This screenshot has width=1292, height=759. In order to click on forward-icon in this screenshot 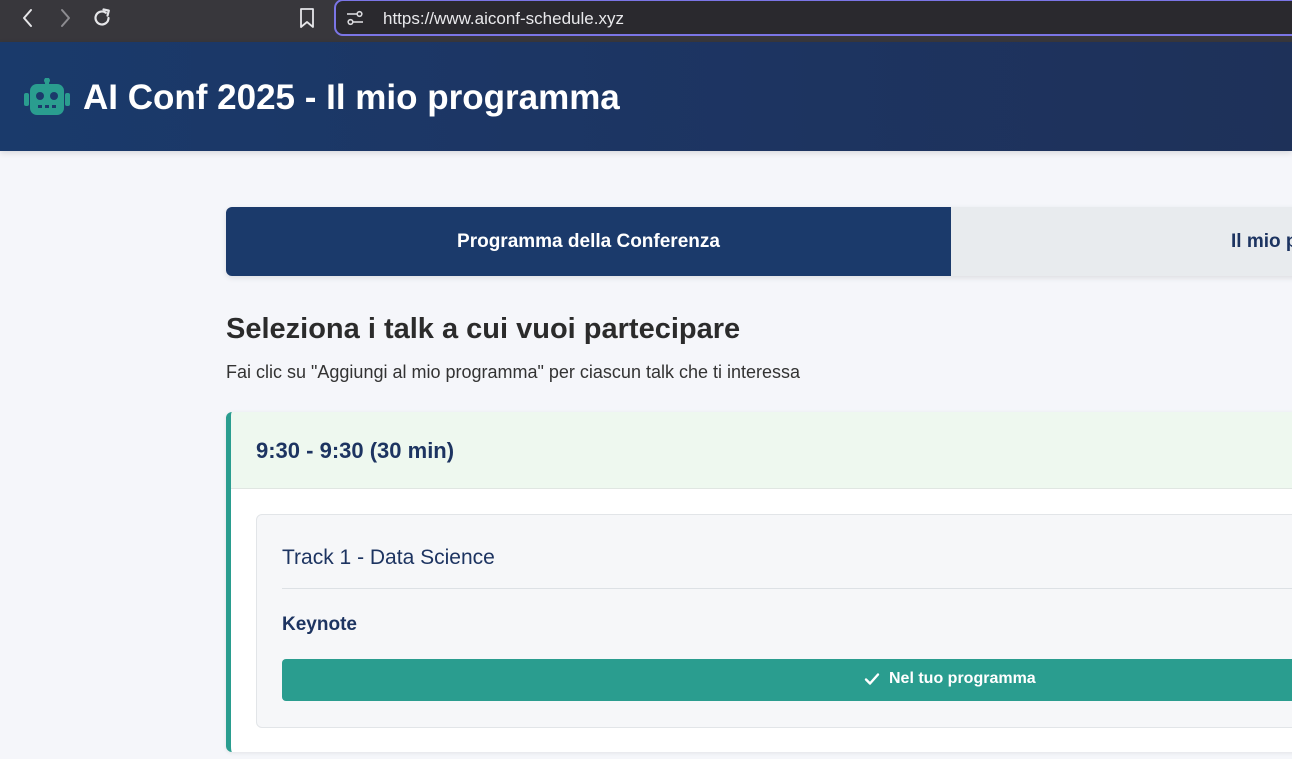, I will do `click(65, 18)`.